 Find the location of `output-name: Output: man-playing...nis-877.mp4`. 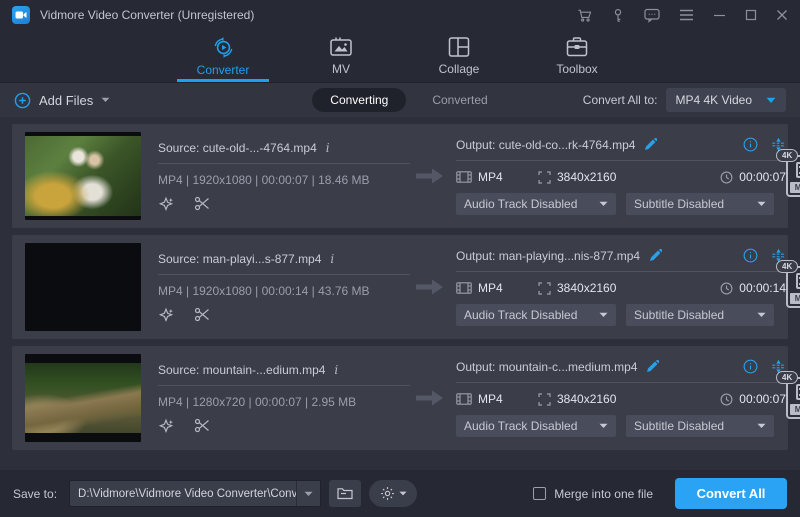

output-name: Output: man-playing...nis-877.mp4 is located at coordinates (548, 255).